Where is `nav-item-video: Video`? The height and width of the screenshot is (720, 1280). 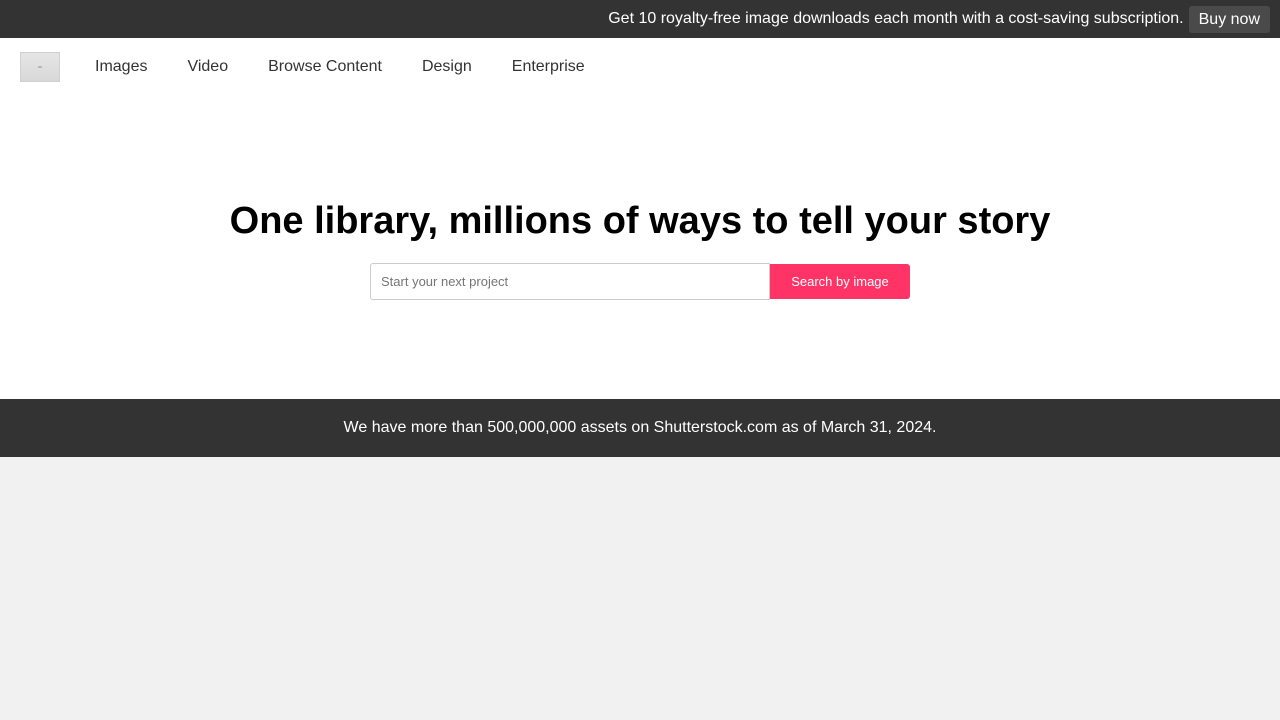 nav-item-video: Video is located at coordinates (207, 67).